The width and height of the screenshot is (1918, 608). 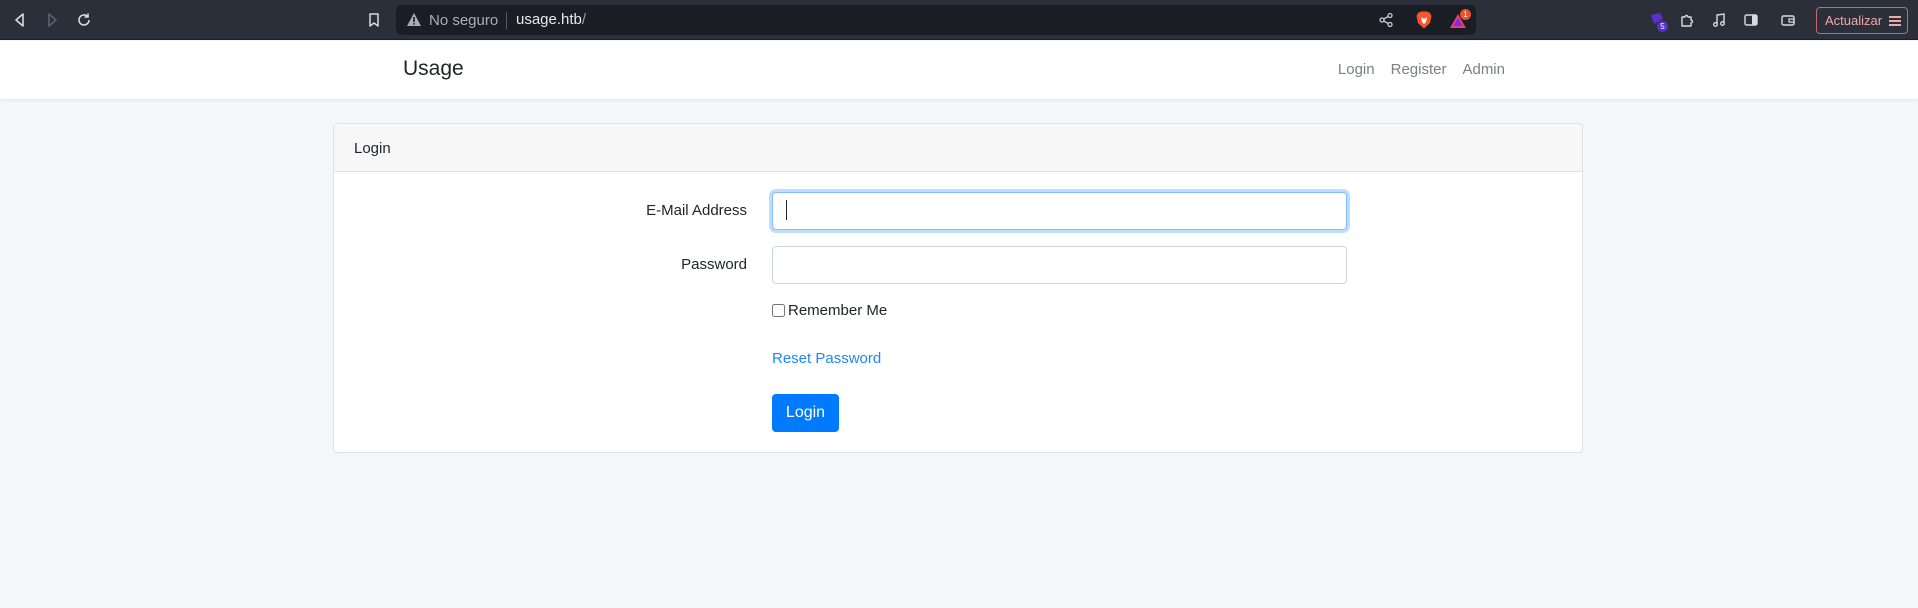 I want to click on email-field, so click(x=1059, y=211).